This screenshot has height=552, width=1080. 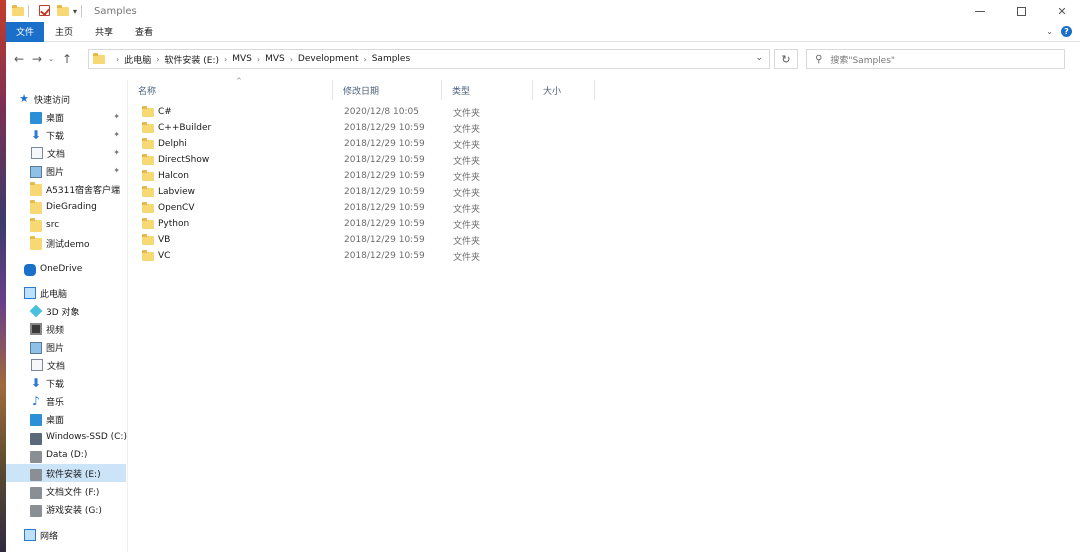 I want to click on sidebar-item-network: 网络, so click(x=66, y=535).